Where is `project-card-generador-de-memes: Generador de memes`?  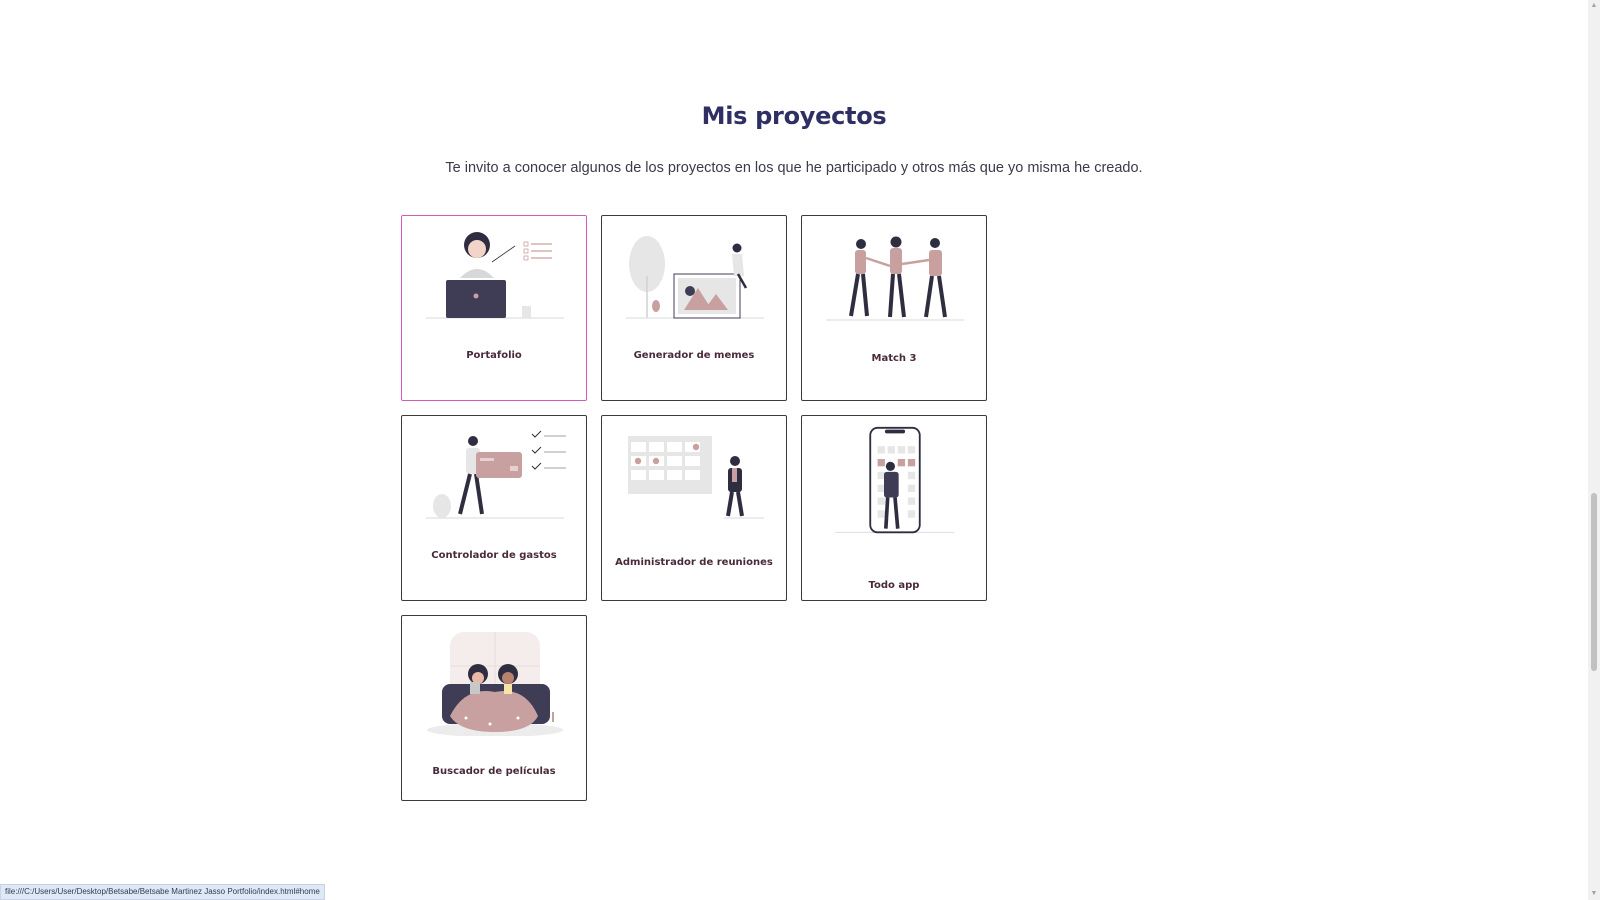 project-card-generador-de-memes: Generador de memes is located at coordinates (694, 308).